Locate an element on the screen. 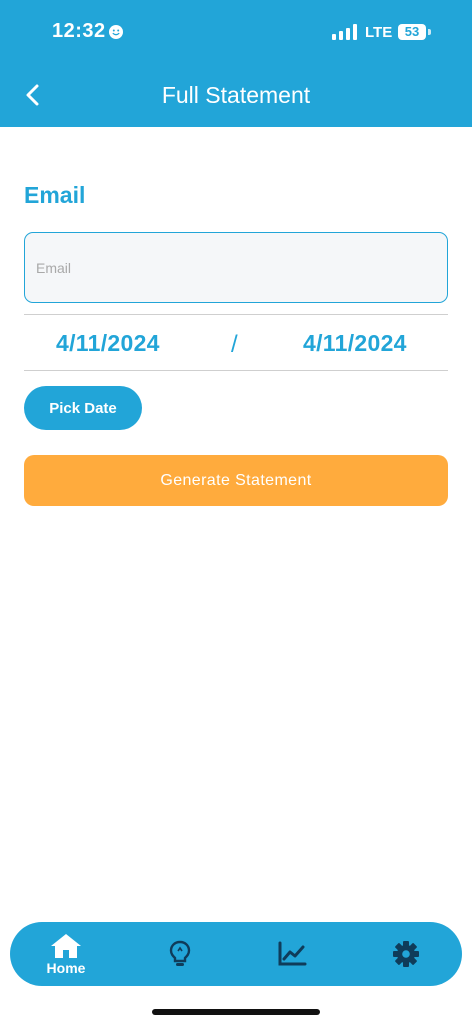 The height and width of the screenshot is (1024, 472). home-indicator is located at coordinates (236, 1012).